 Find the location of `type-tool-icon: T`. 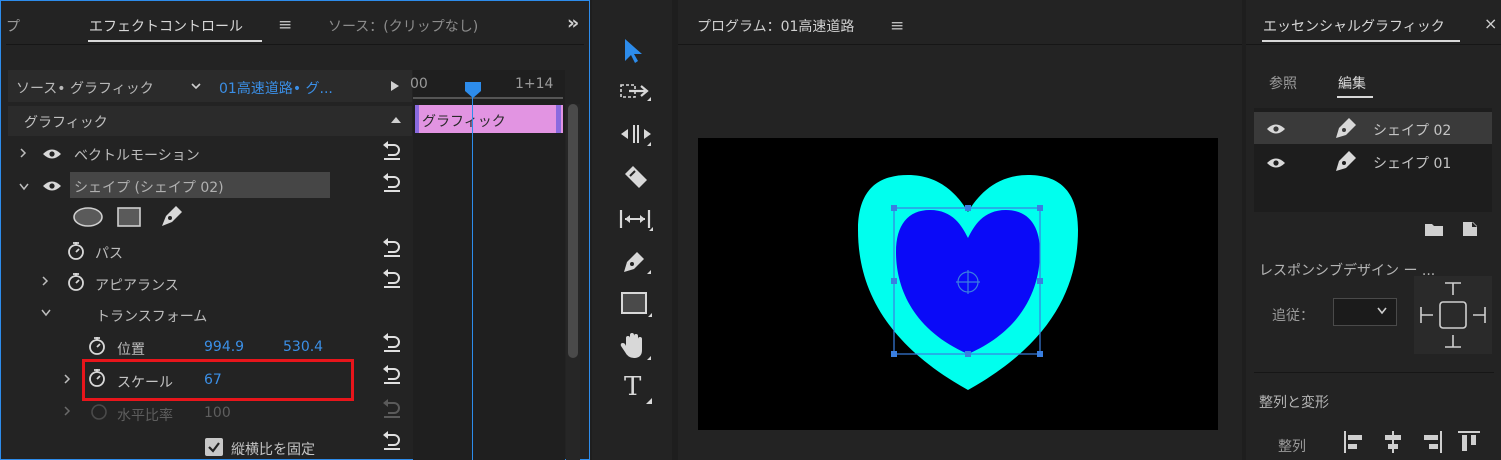

type-tool-icon: T is located at coordinates (632, 387).